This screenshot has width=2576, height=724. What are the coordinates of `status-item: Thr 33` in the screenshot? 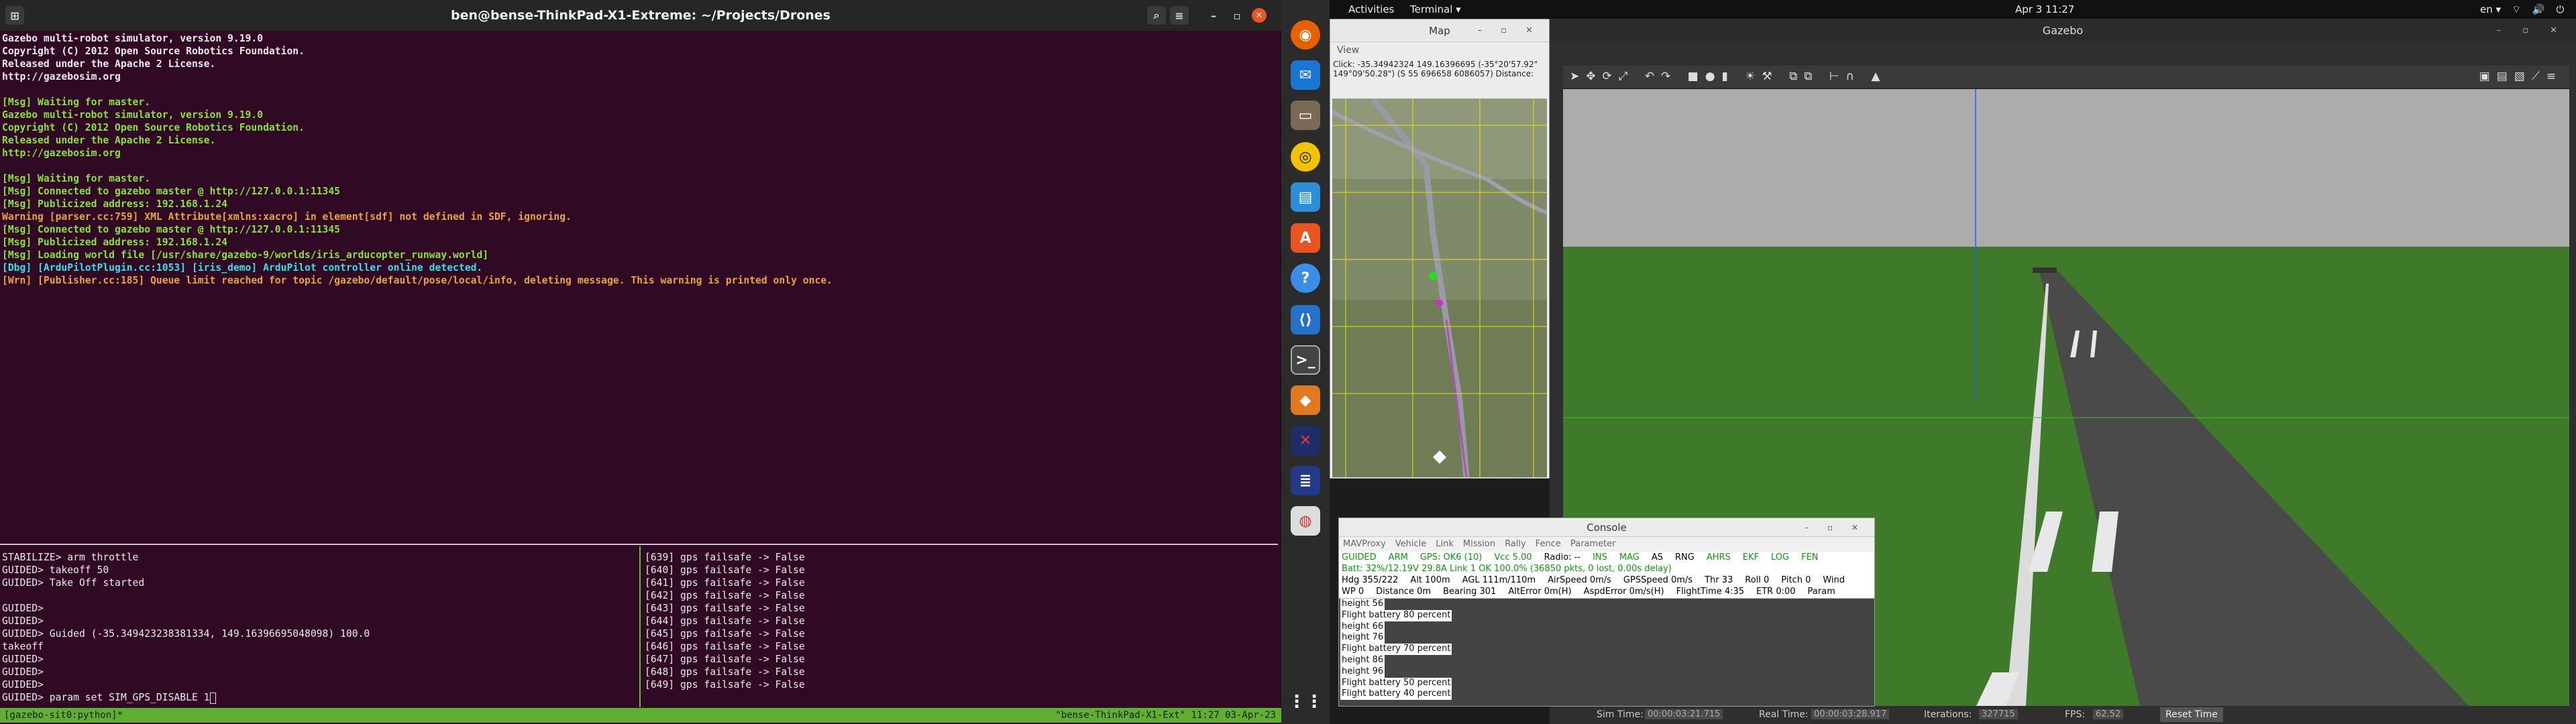 It's located at (1719, 580).